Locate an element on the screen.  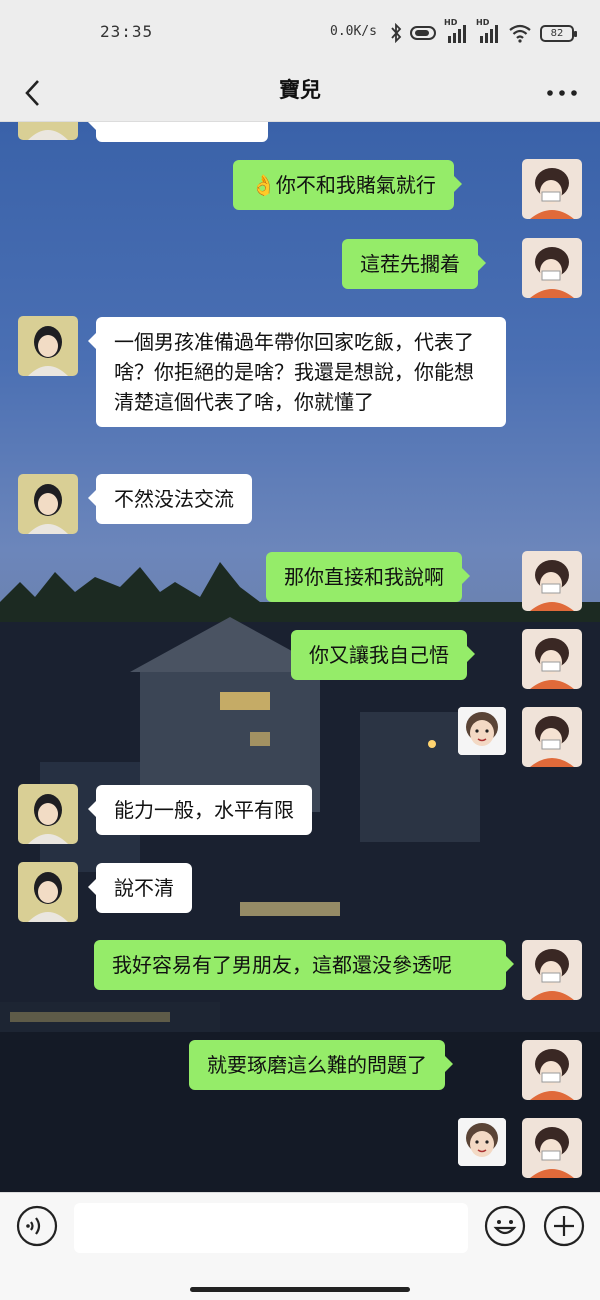
chevron-left-icon is located at coordinates (34, 93).